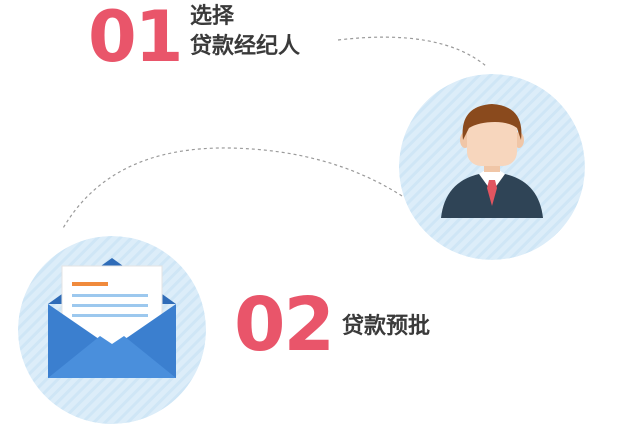 The width and height of the screenshot is (640, 424). Describe the element at coordinates (135, 39) in the screenshot. I see `step-1-number: 01` at that location.